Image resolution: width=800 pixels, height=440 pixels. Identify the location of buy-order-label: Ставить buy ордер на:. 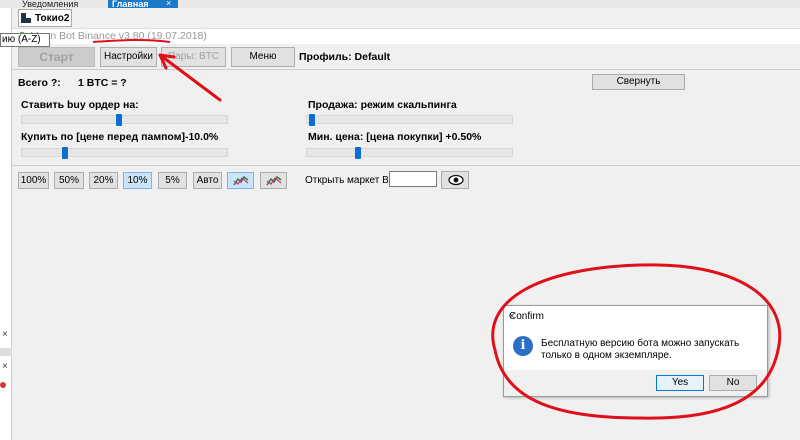
(80, 105).